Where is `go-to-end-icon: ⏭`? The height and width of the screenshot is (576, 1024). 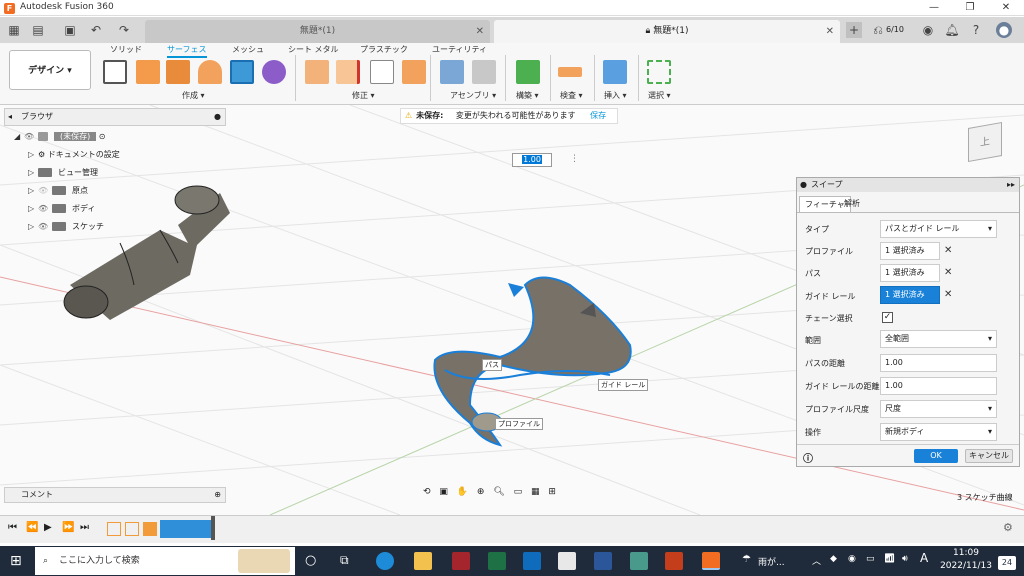
go-to-end-icon: ⏭ is located at coordinates (84, 527).